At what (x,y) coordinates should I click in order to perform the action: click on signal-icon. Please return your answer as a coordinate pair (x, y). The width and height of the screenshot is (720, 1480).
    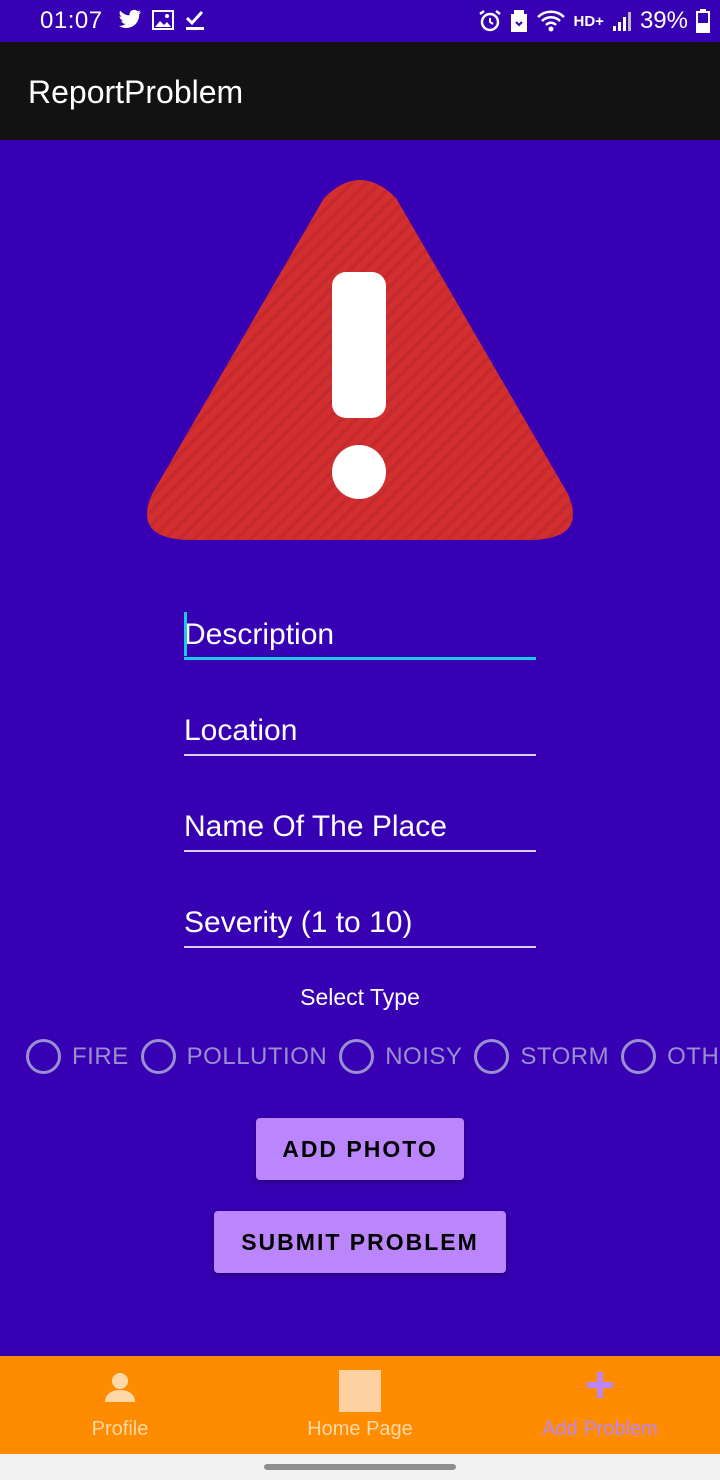
    Looking at the image, I should click on (622, 21).